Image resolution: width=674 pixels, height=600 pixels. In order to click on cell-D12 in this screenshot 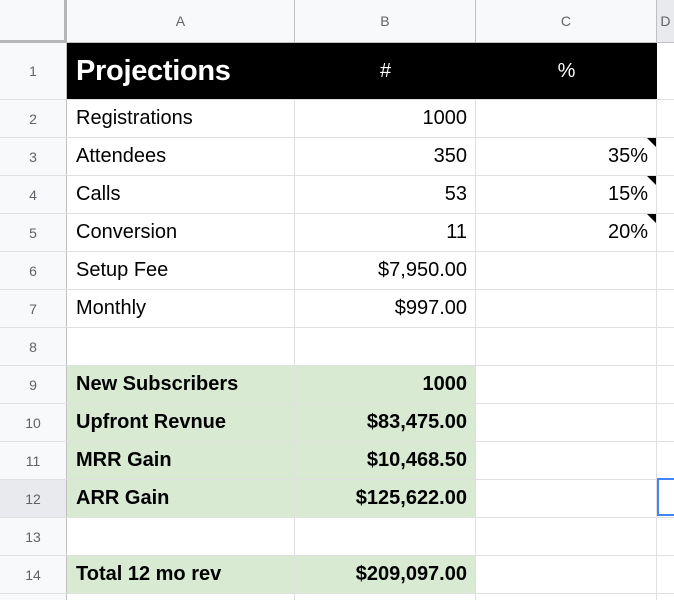, I will do `click(665, 498)`.